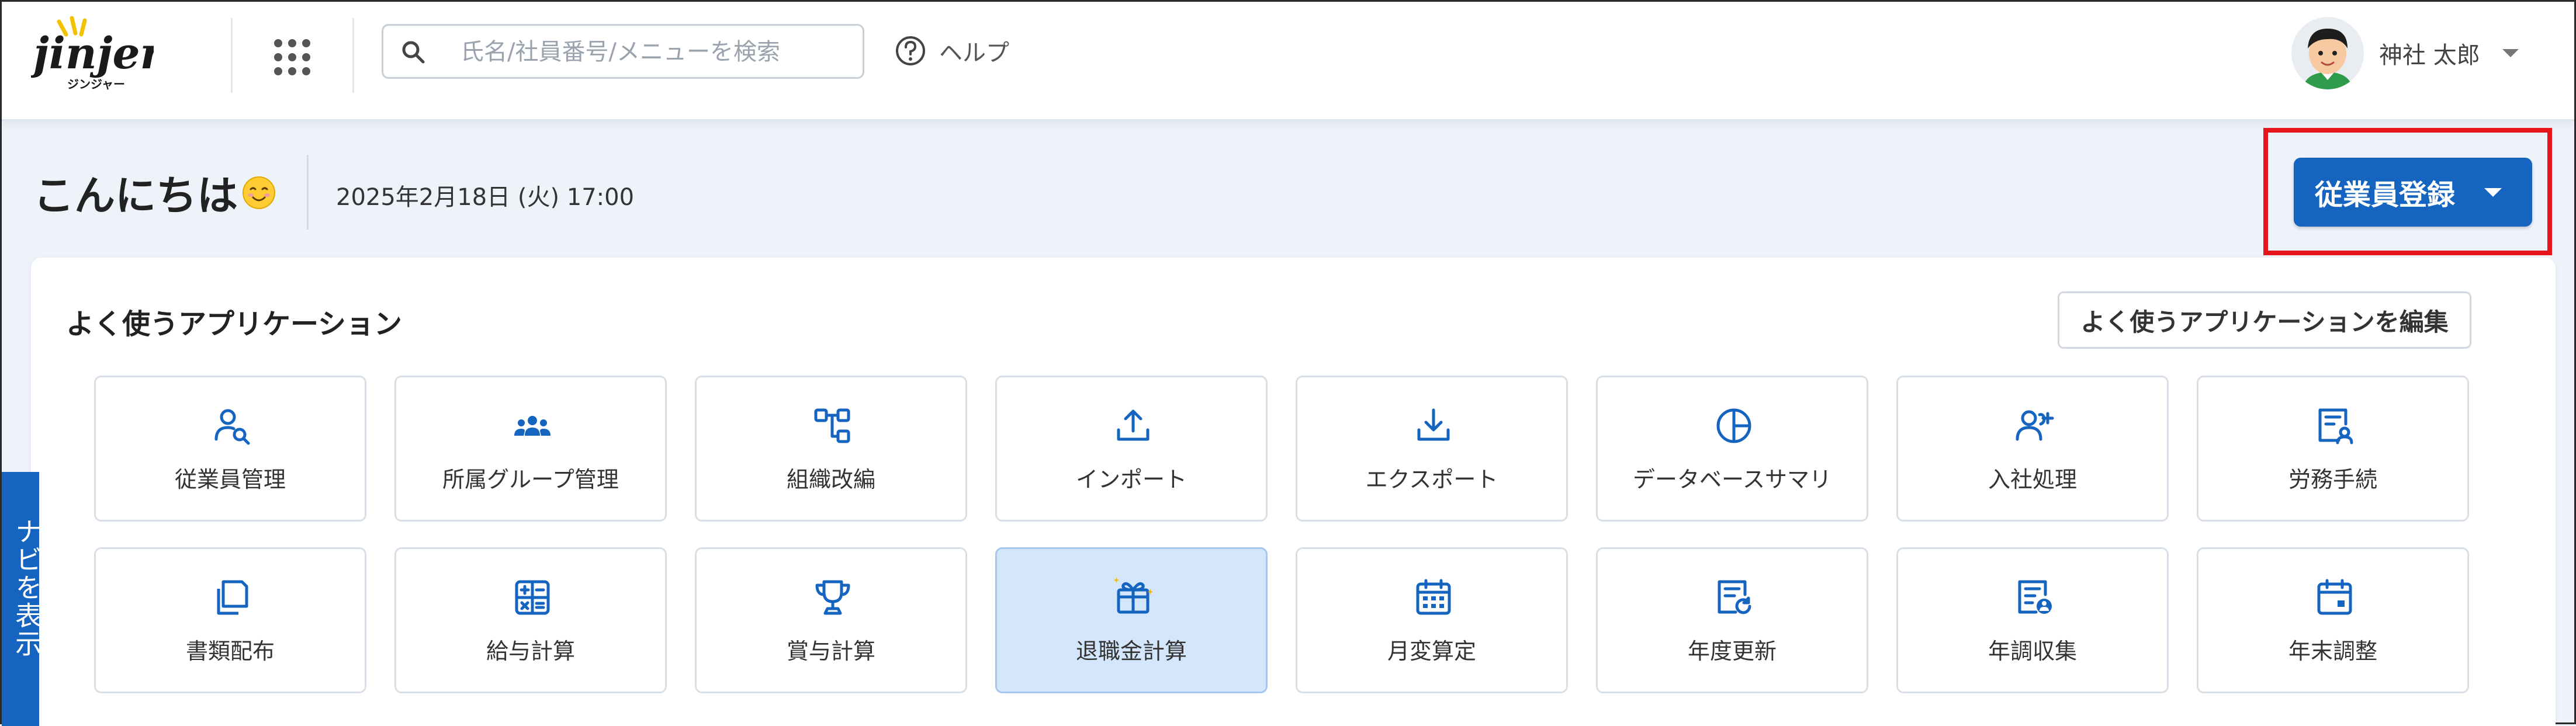 The height and width of the screenshot is (726, 2576). What do you see at coordinates (2333, 449) in the screenshot?
I see `app-tile-labor-procedures: 労務手続` at bounding box center [2333, 449].